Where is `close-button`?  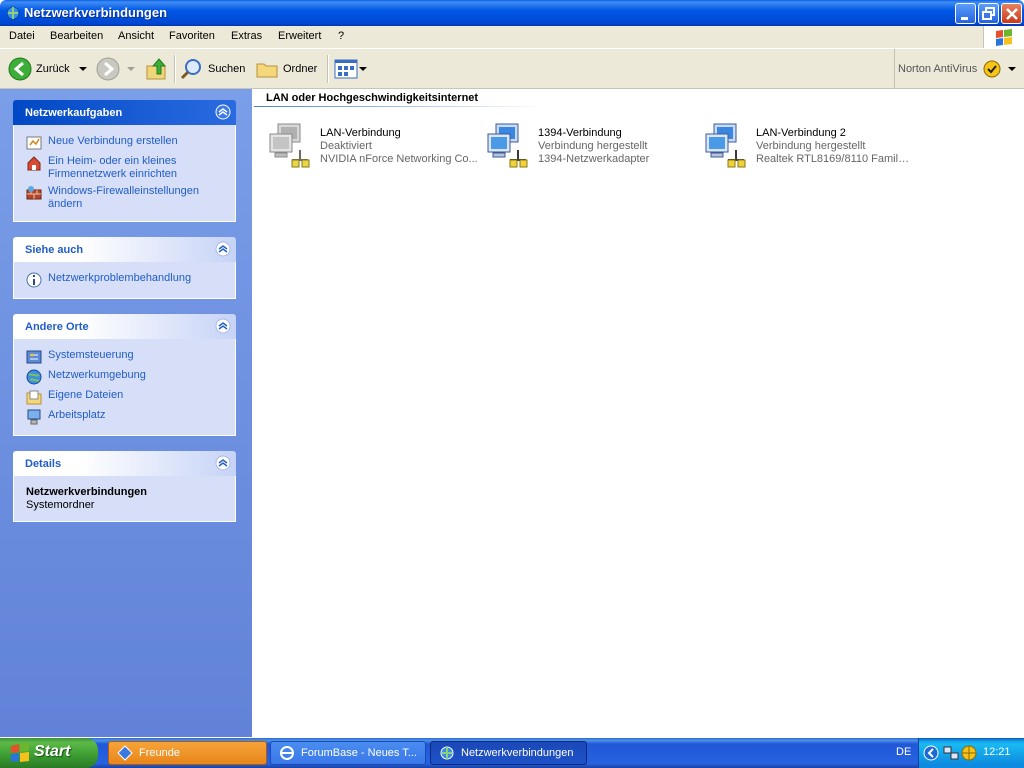
close-button is located at coordinates (1011, 13).